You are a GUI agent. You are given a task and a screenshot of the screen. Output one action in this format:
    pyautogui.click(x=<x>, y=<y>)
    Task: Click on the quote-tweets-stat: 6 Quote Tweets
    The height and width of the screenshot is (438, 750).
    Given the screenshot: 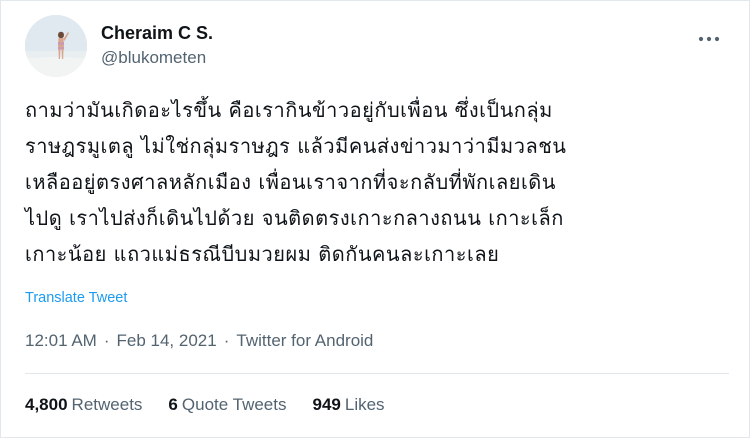 What is the action you would take?
    pyautogui.click(x=227, y=405)
    